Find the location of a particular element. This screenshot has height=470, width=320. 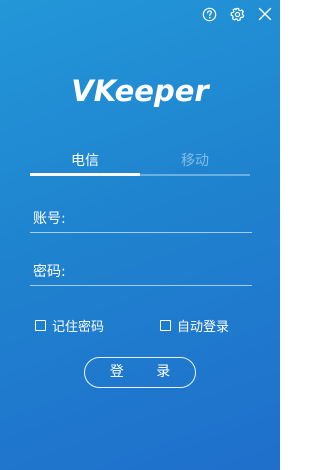

password-label: 密码: is located at coordinates (49, 272).